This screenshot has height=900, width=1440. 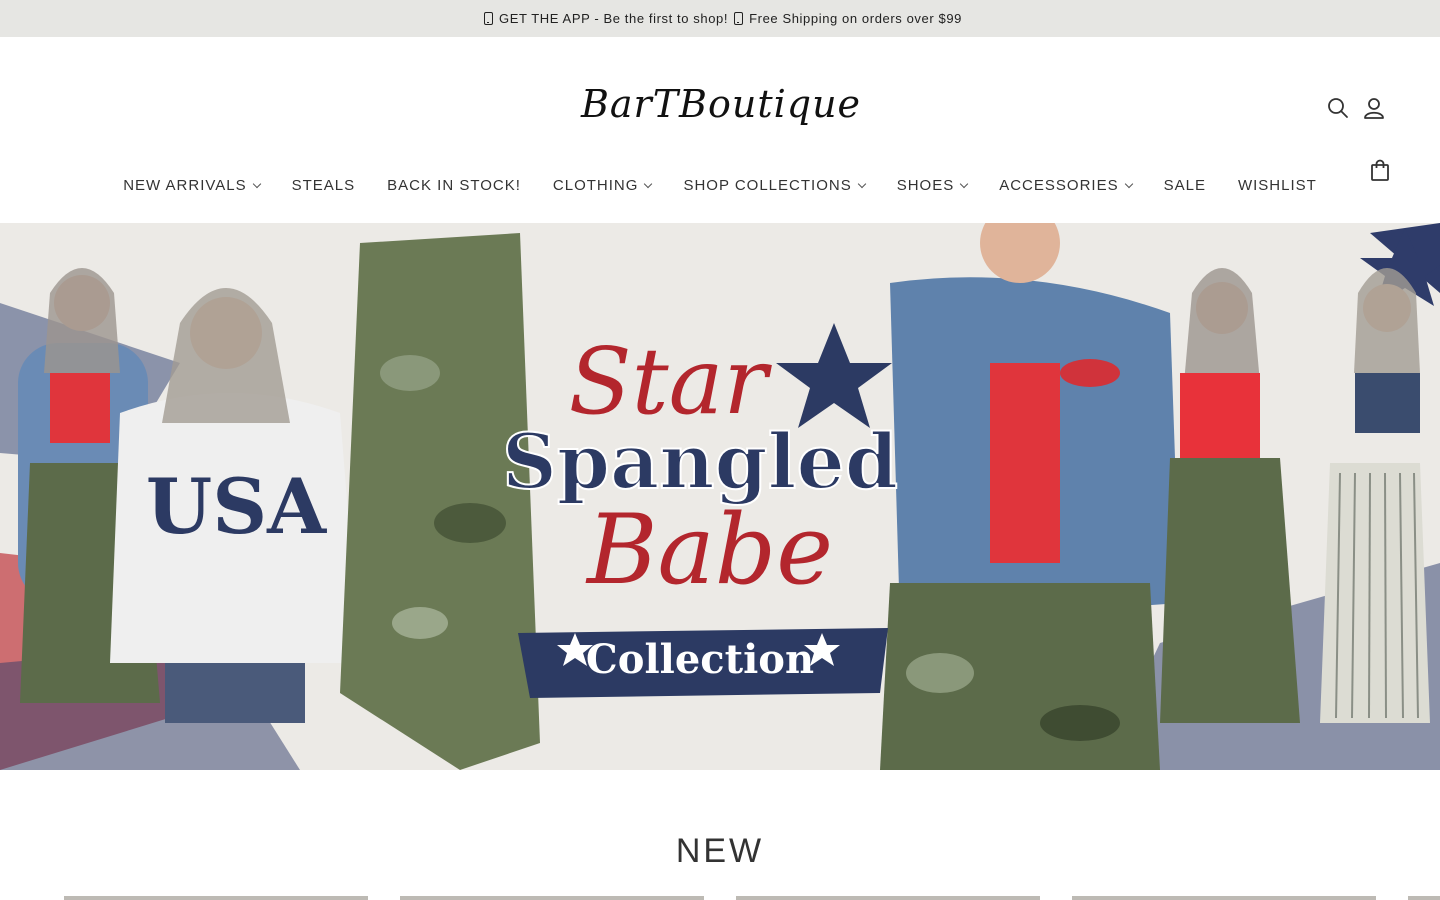 I want to click on nav-label: BACK IN STOCK!, so click(x=454, y=185).